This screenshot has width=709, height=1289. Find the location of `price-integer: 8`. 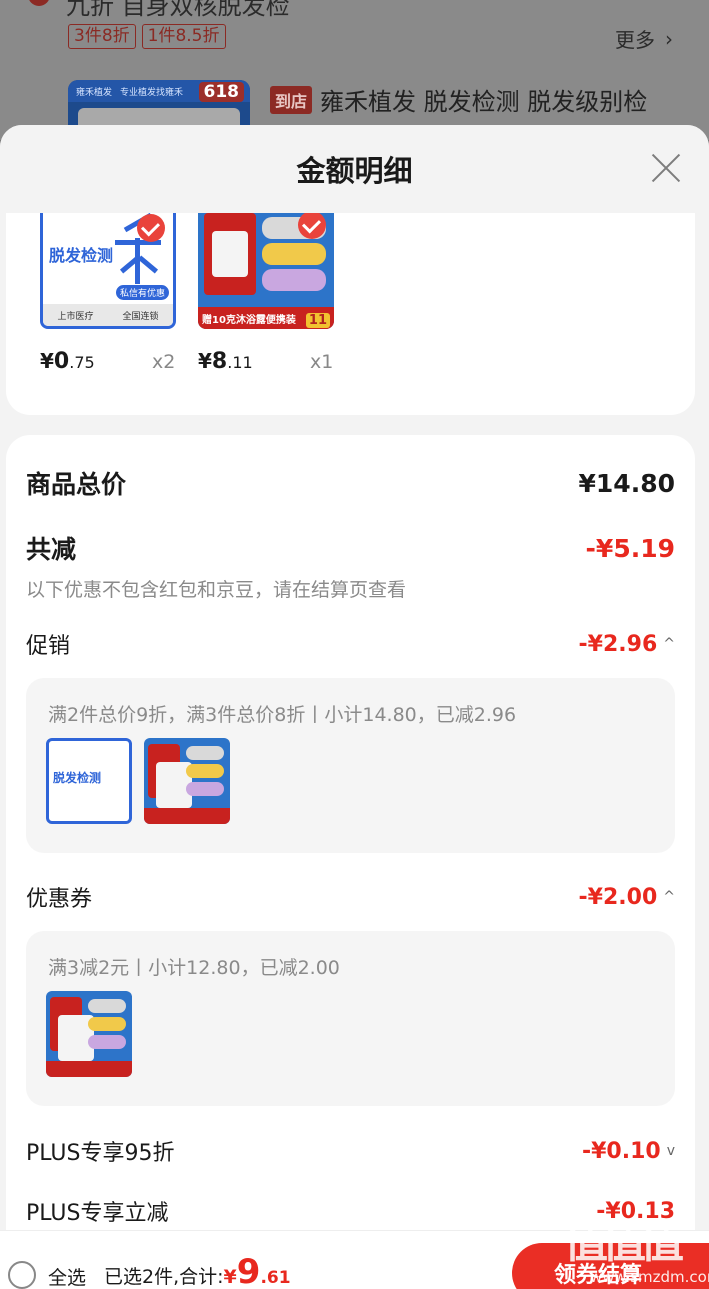

price-integer: 8 is located at coordinates (219, 361).